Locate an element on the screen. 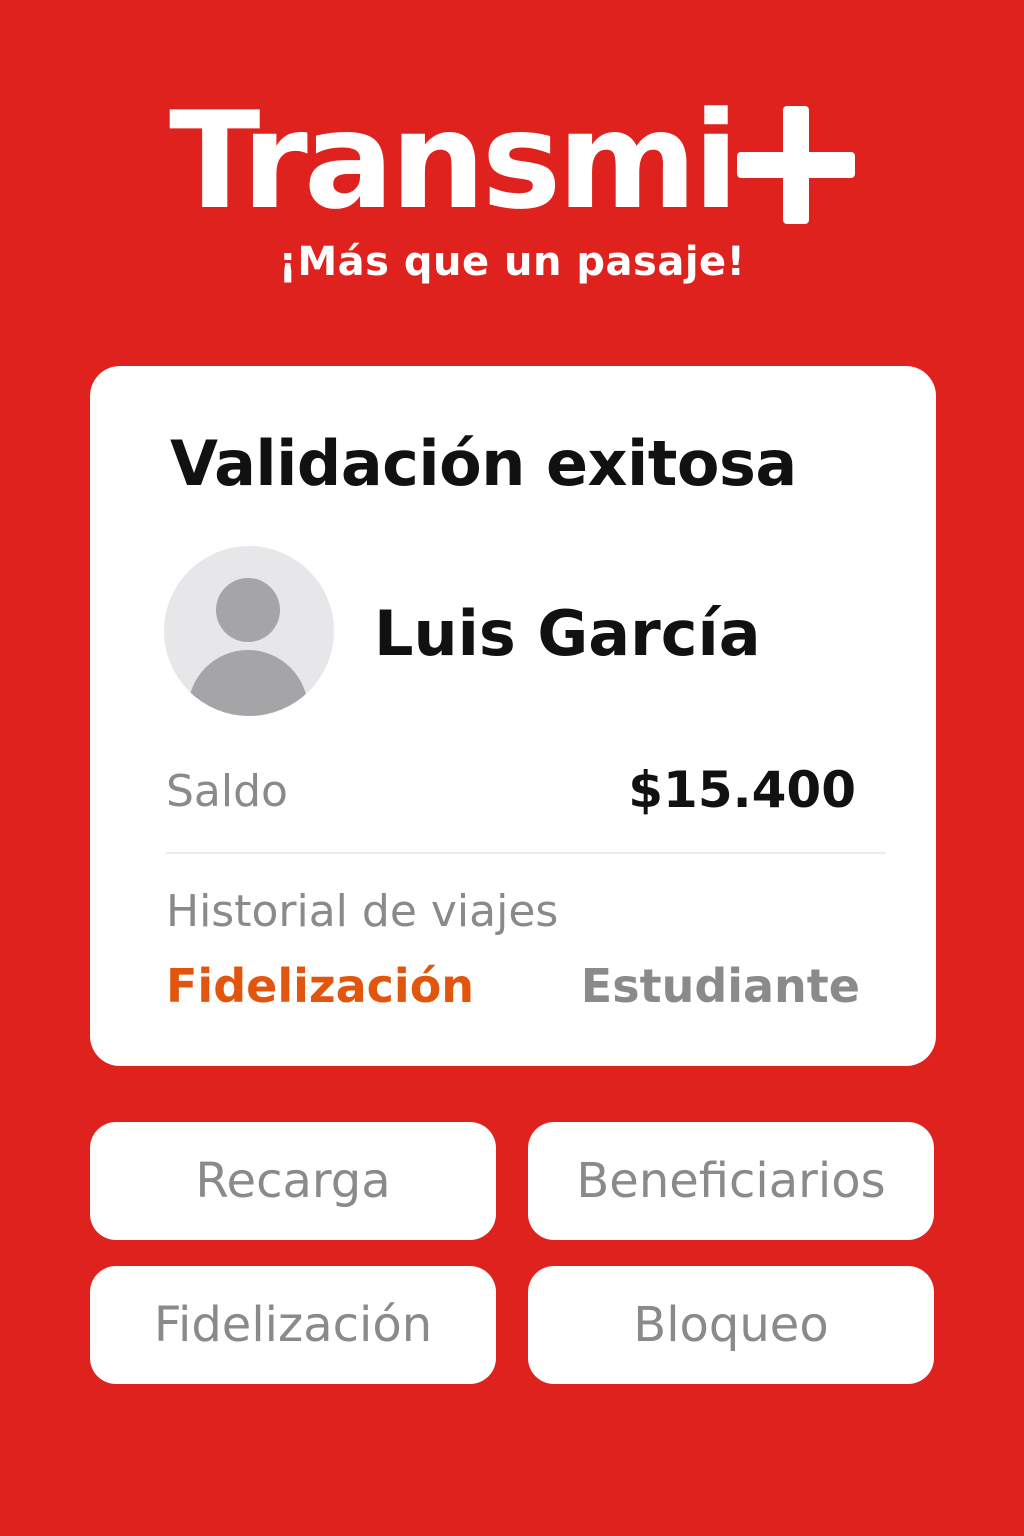 This screenshot has width=1024, height=1536. plus-icon is located at coordinates (795, 165).